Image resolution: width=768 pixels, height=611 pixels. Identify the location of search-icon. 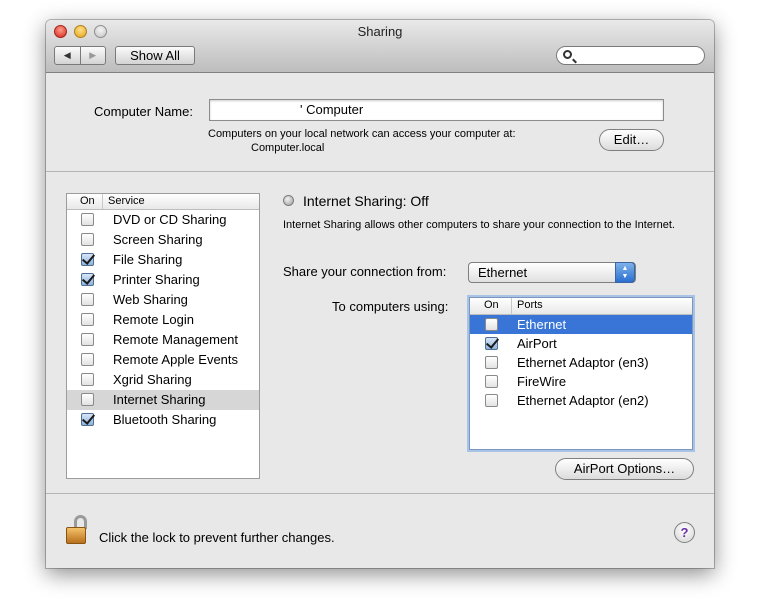
(567, 54).